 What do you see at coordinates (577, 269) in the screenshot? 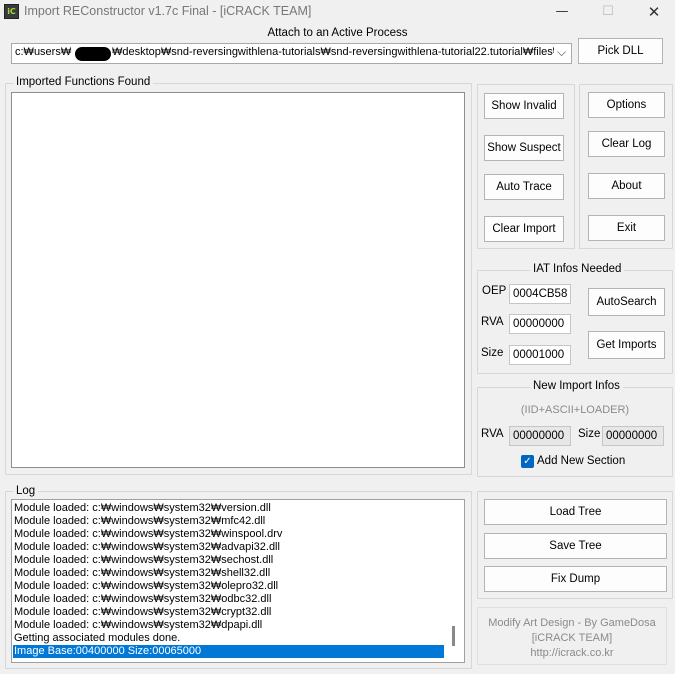
I see `iat-infos-label: IAT Infos Needed` at bounding box center [577, 269].